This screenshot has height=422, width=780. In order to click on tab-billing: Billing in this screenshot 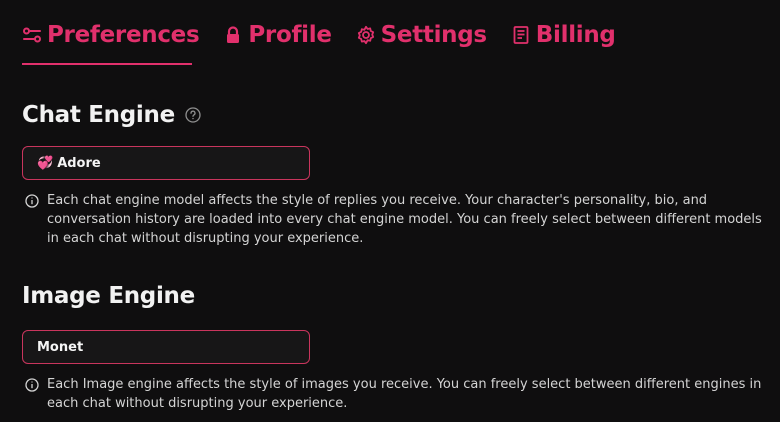, I will do `click(563, 35)`.